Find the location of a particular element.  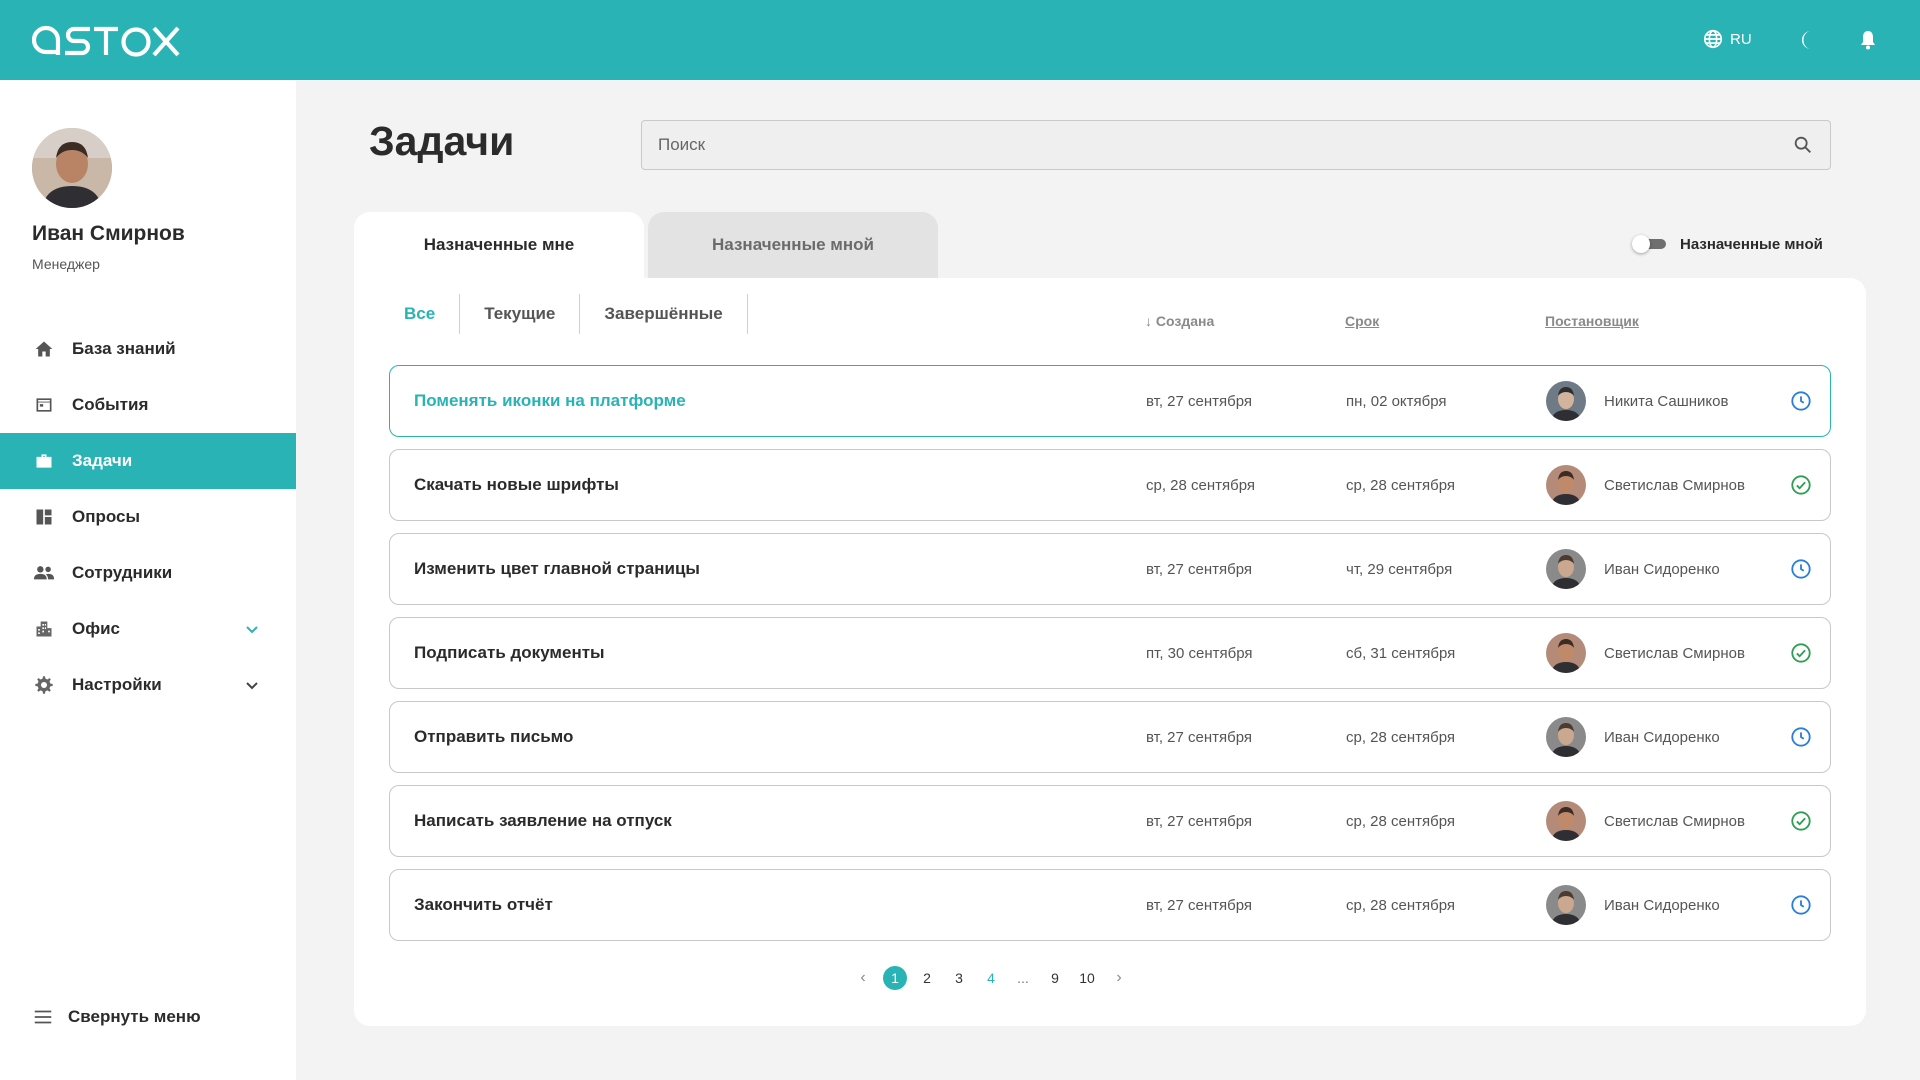

sidebar-item-tasks: Задачи is located at coordinates (148, 461).